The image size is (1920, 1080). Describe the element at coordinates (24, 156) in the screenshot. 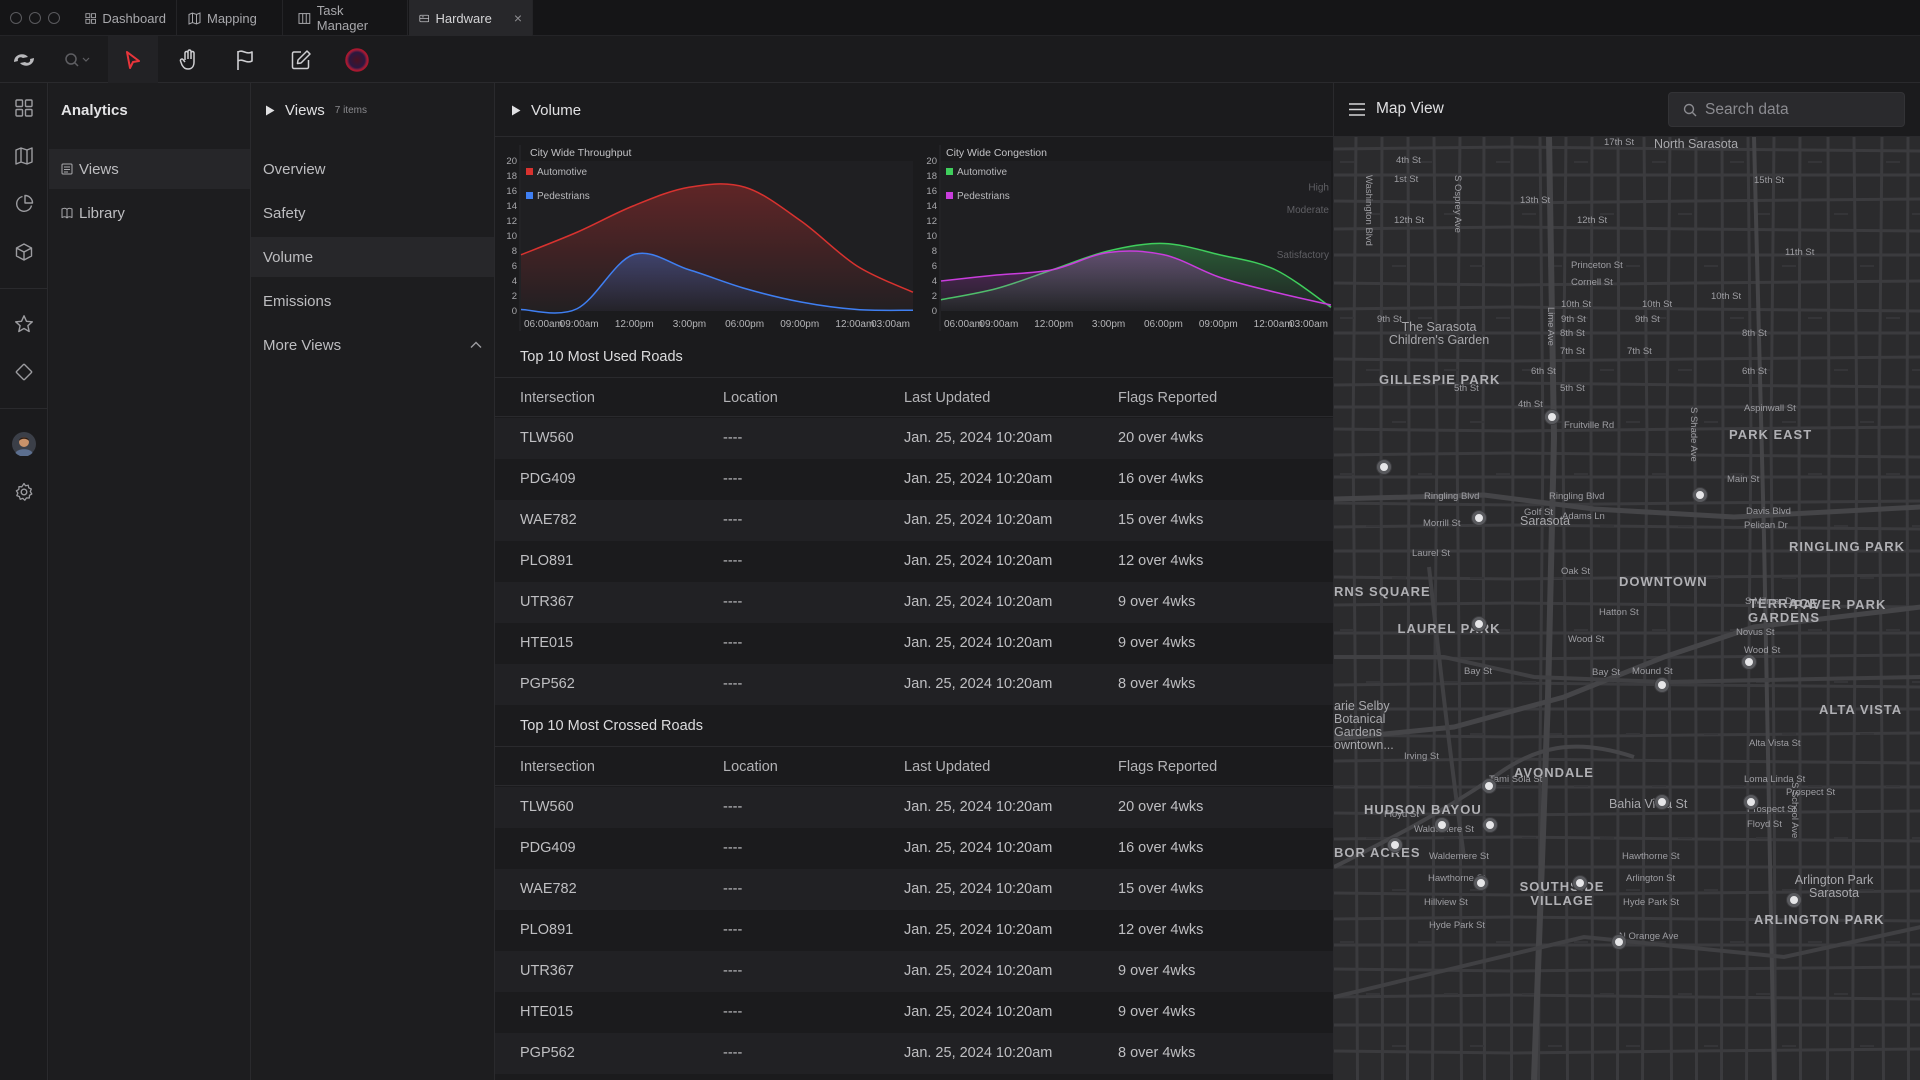

I see `rail-map-button` at that location.